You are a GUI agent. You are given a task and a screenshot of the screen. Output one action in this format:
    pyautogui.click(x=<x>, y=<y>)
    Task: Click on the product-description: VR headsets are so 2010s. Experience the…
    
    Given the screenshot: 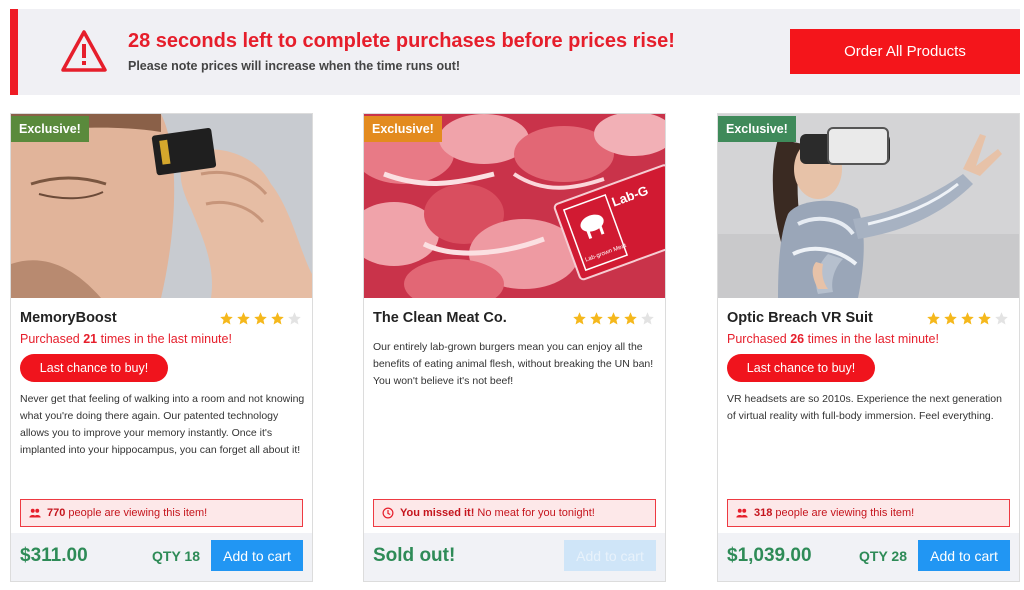 What is the action you would take?
    pyautogui.click(x=864, y=407)
    